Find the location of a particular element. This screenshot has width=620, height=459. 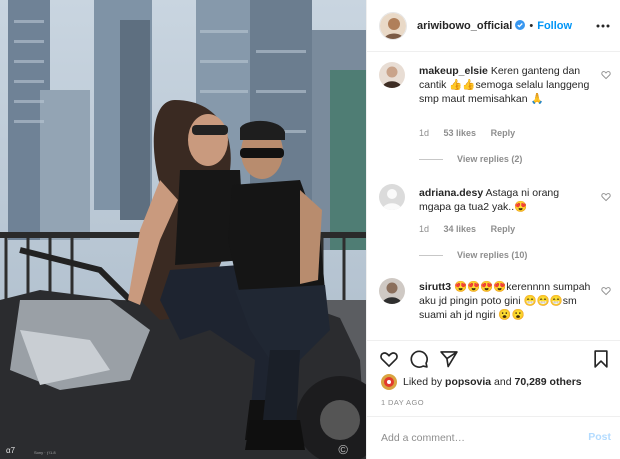

comment-meta: 1d 34 likes Reply is located at coordinates (473, 229).